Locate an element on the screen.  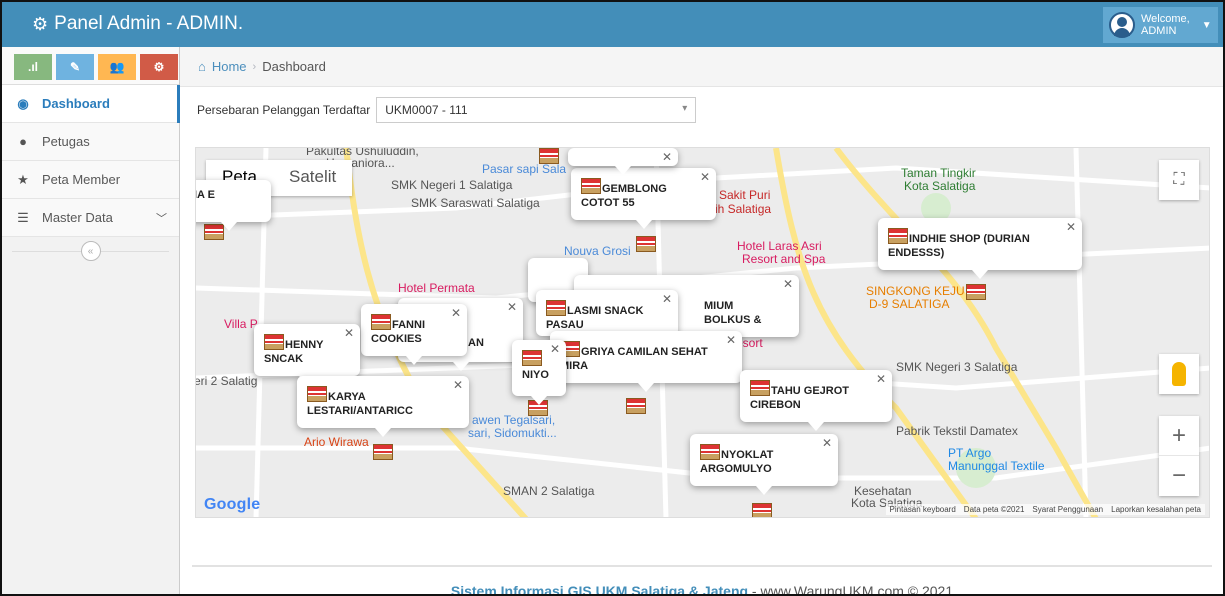
info-window: ✕ FANNI COOKIES is located at coordinates (414, 334).